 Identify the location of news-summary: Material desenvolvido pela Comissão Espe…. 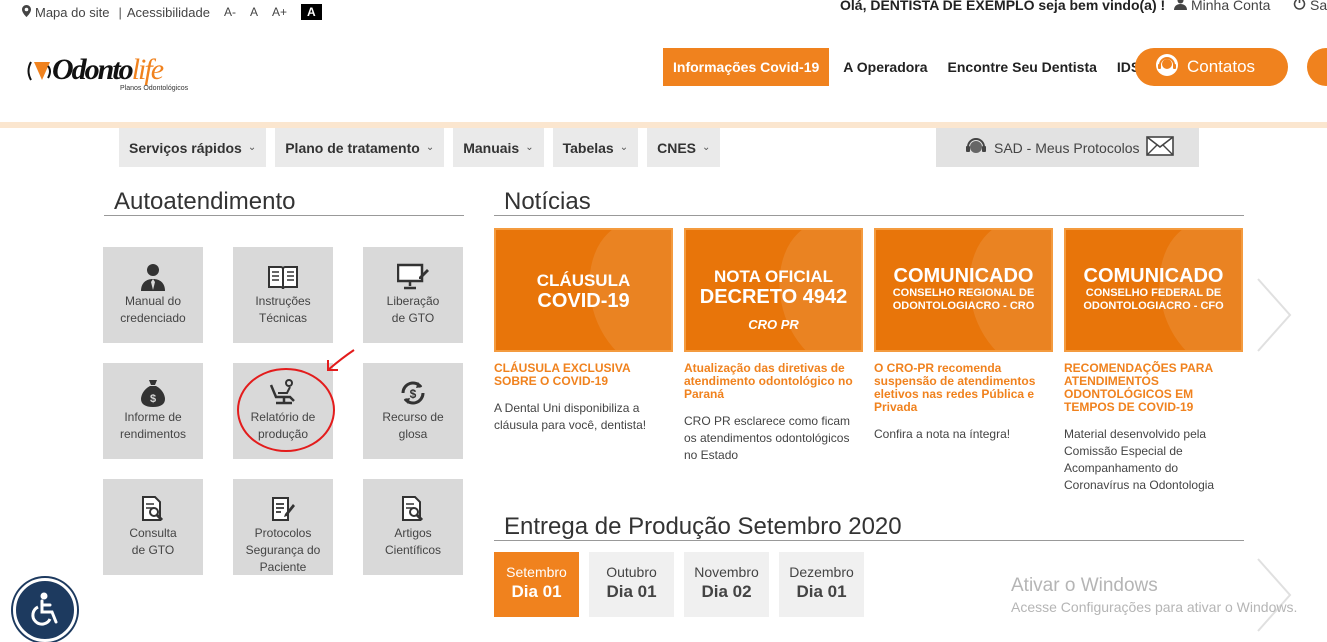
(1139, 459).